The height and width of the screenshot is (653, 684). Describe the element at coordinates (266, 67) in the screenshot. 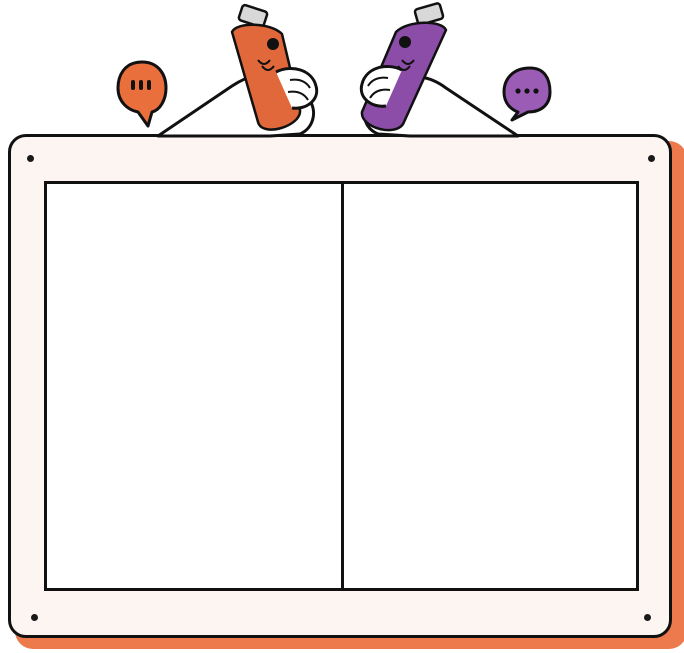

I see `orange-bottle-icon` at that location.